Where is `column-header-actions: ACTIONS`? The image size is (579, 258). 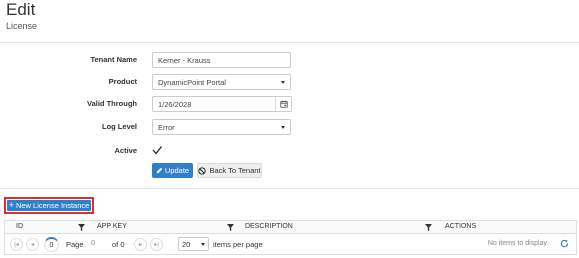
column-header-actions: ACTIONS is located at coordinates (461, 226).